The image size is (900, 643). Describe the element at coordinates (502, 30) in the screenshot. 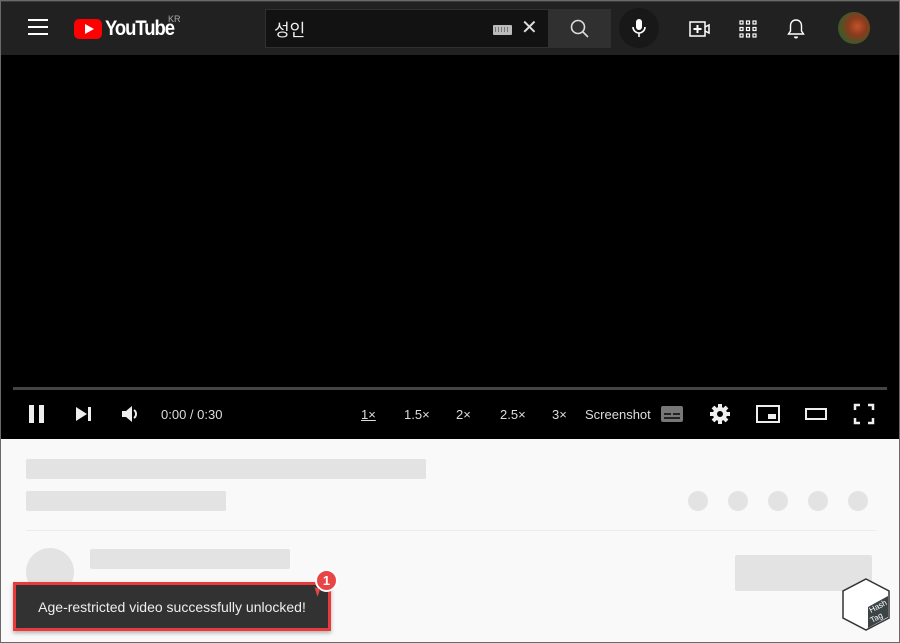

I see `keyboard-icon` at that location.